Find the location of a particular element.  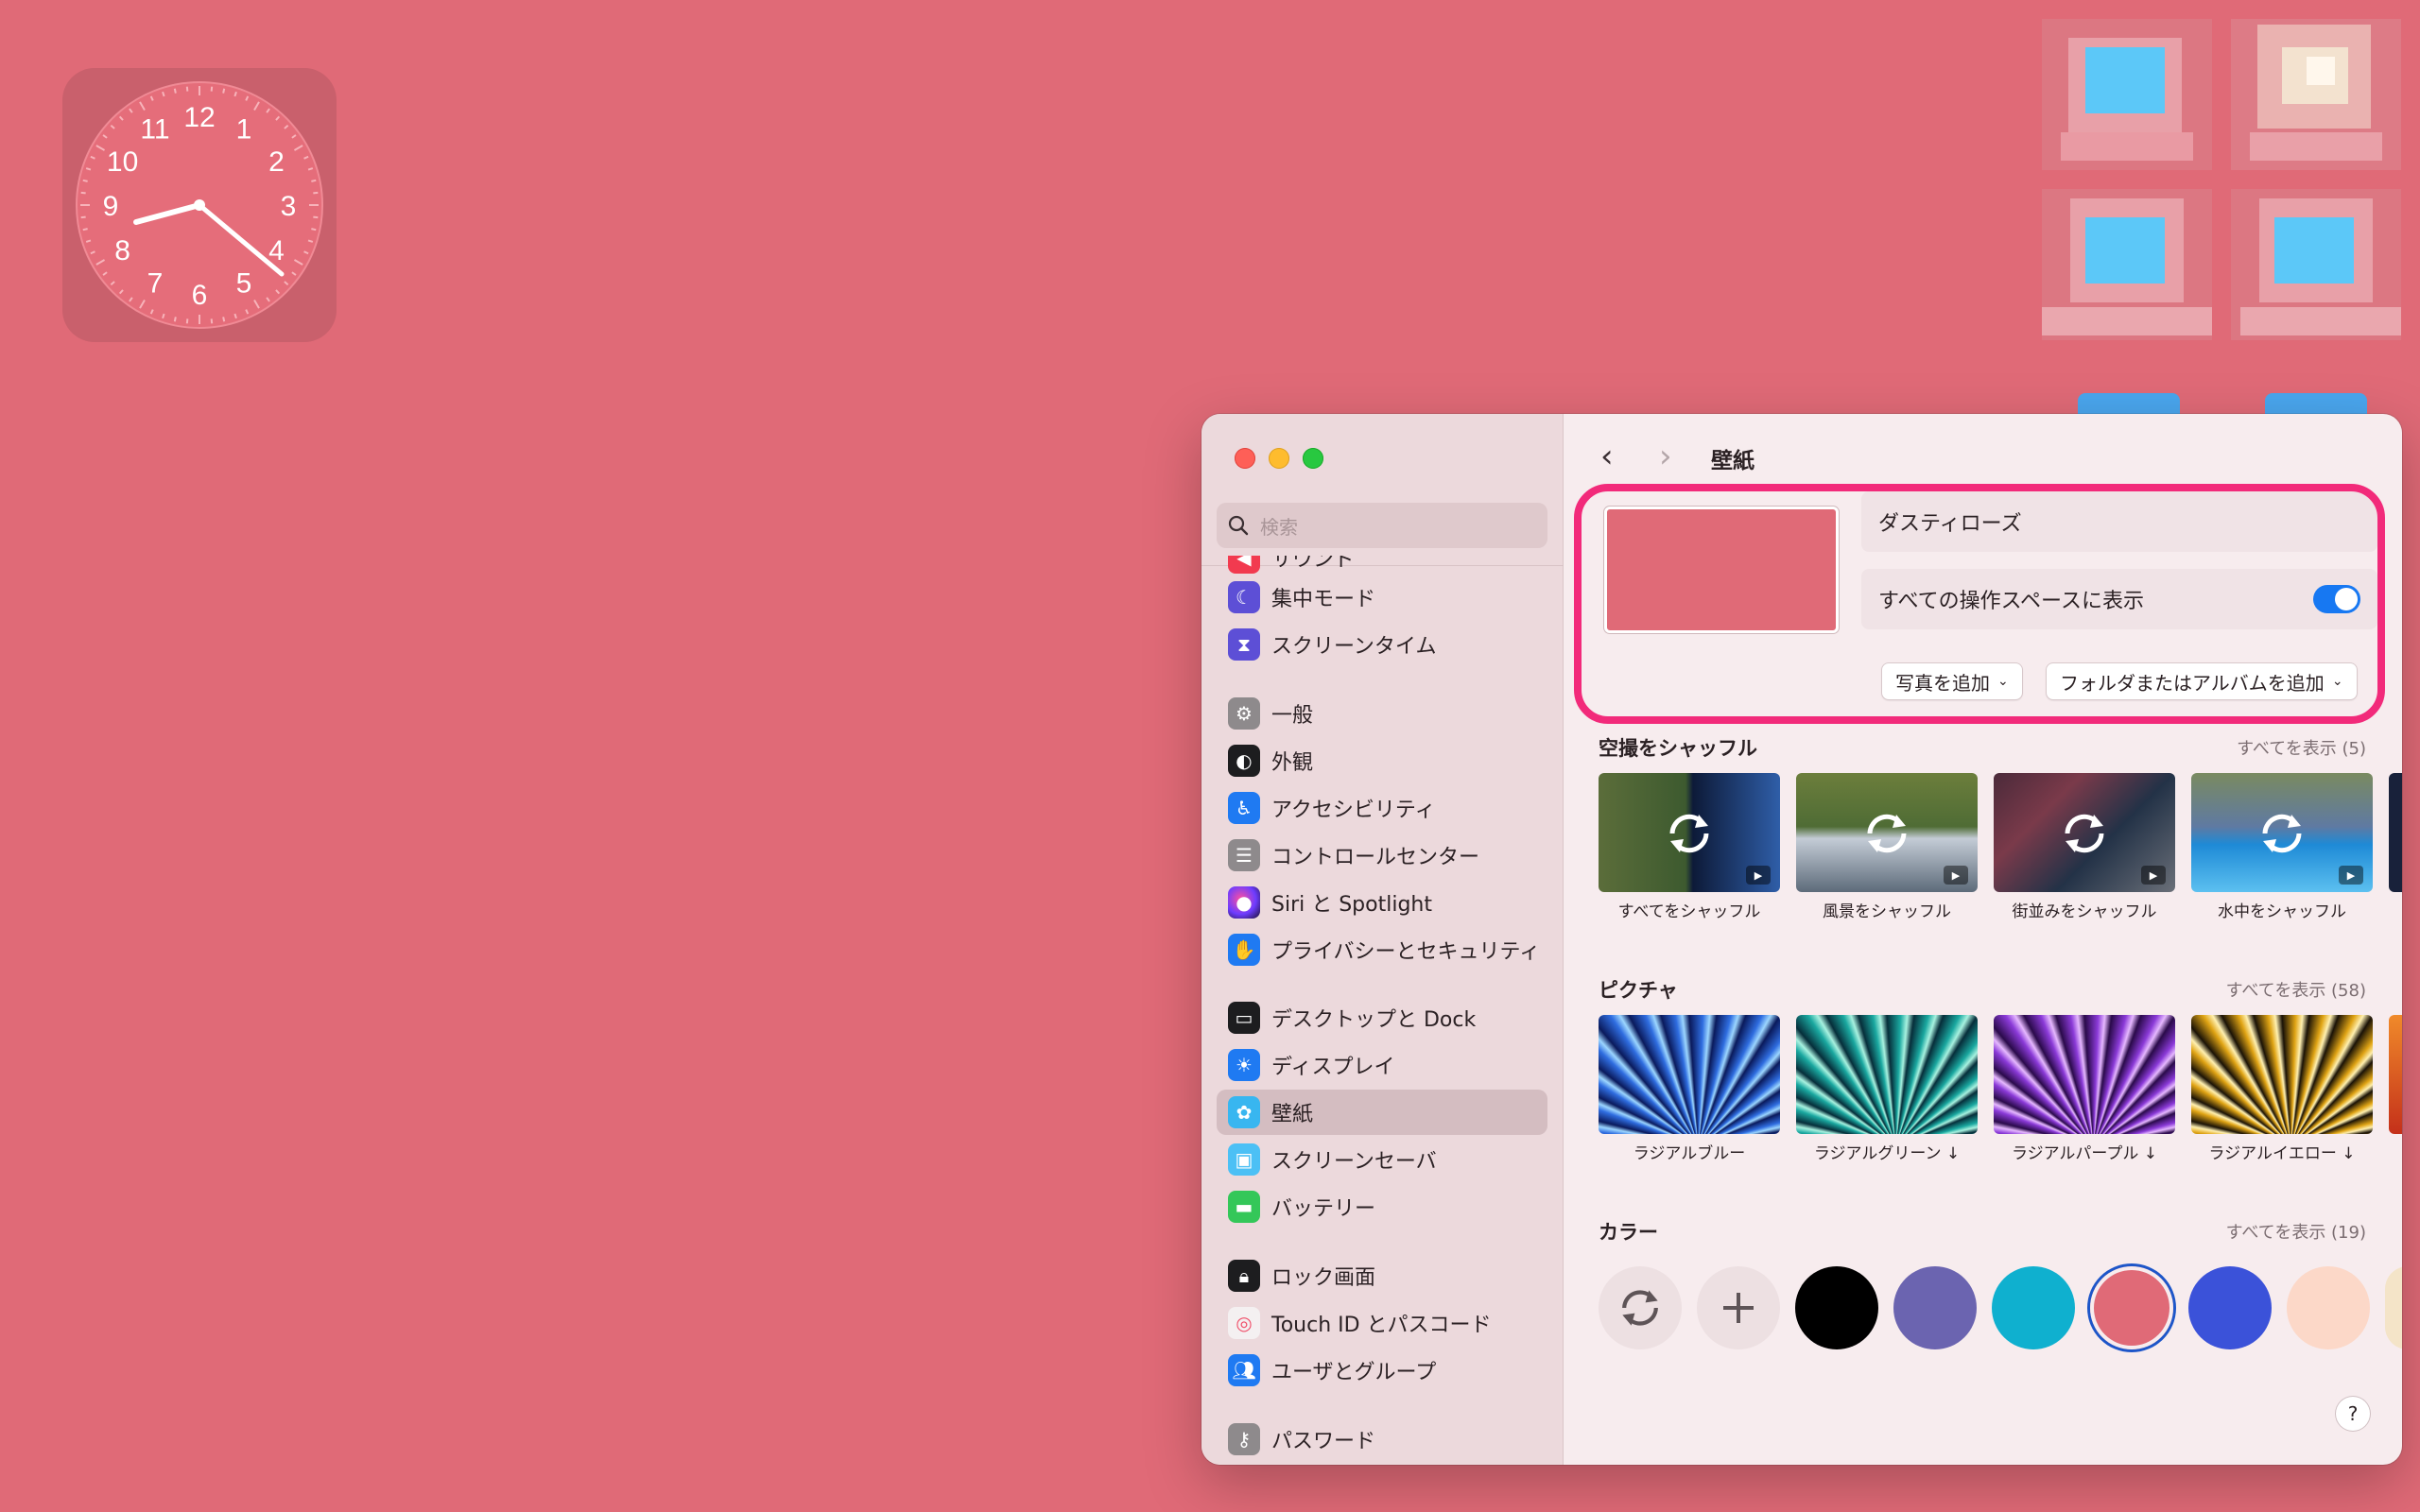

aerial-label: 風景をシャッフル is located at coordinates (1887, 911).